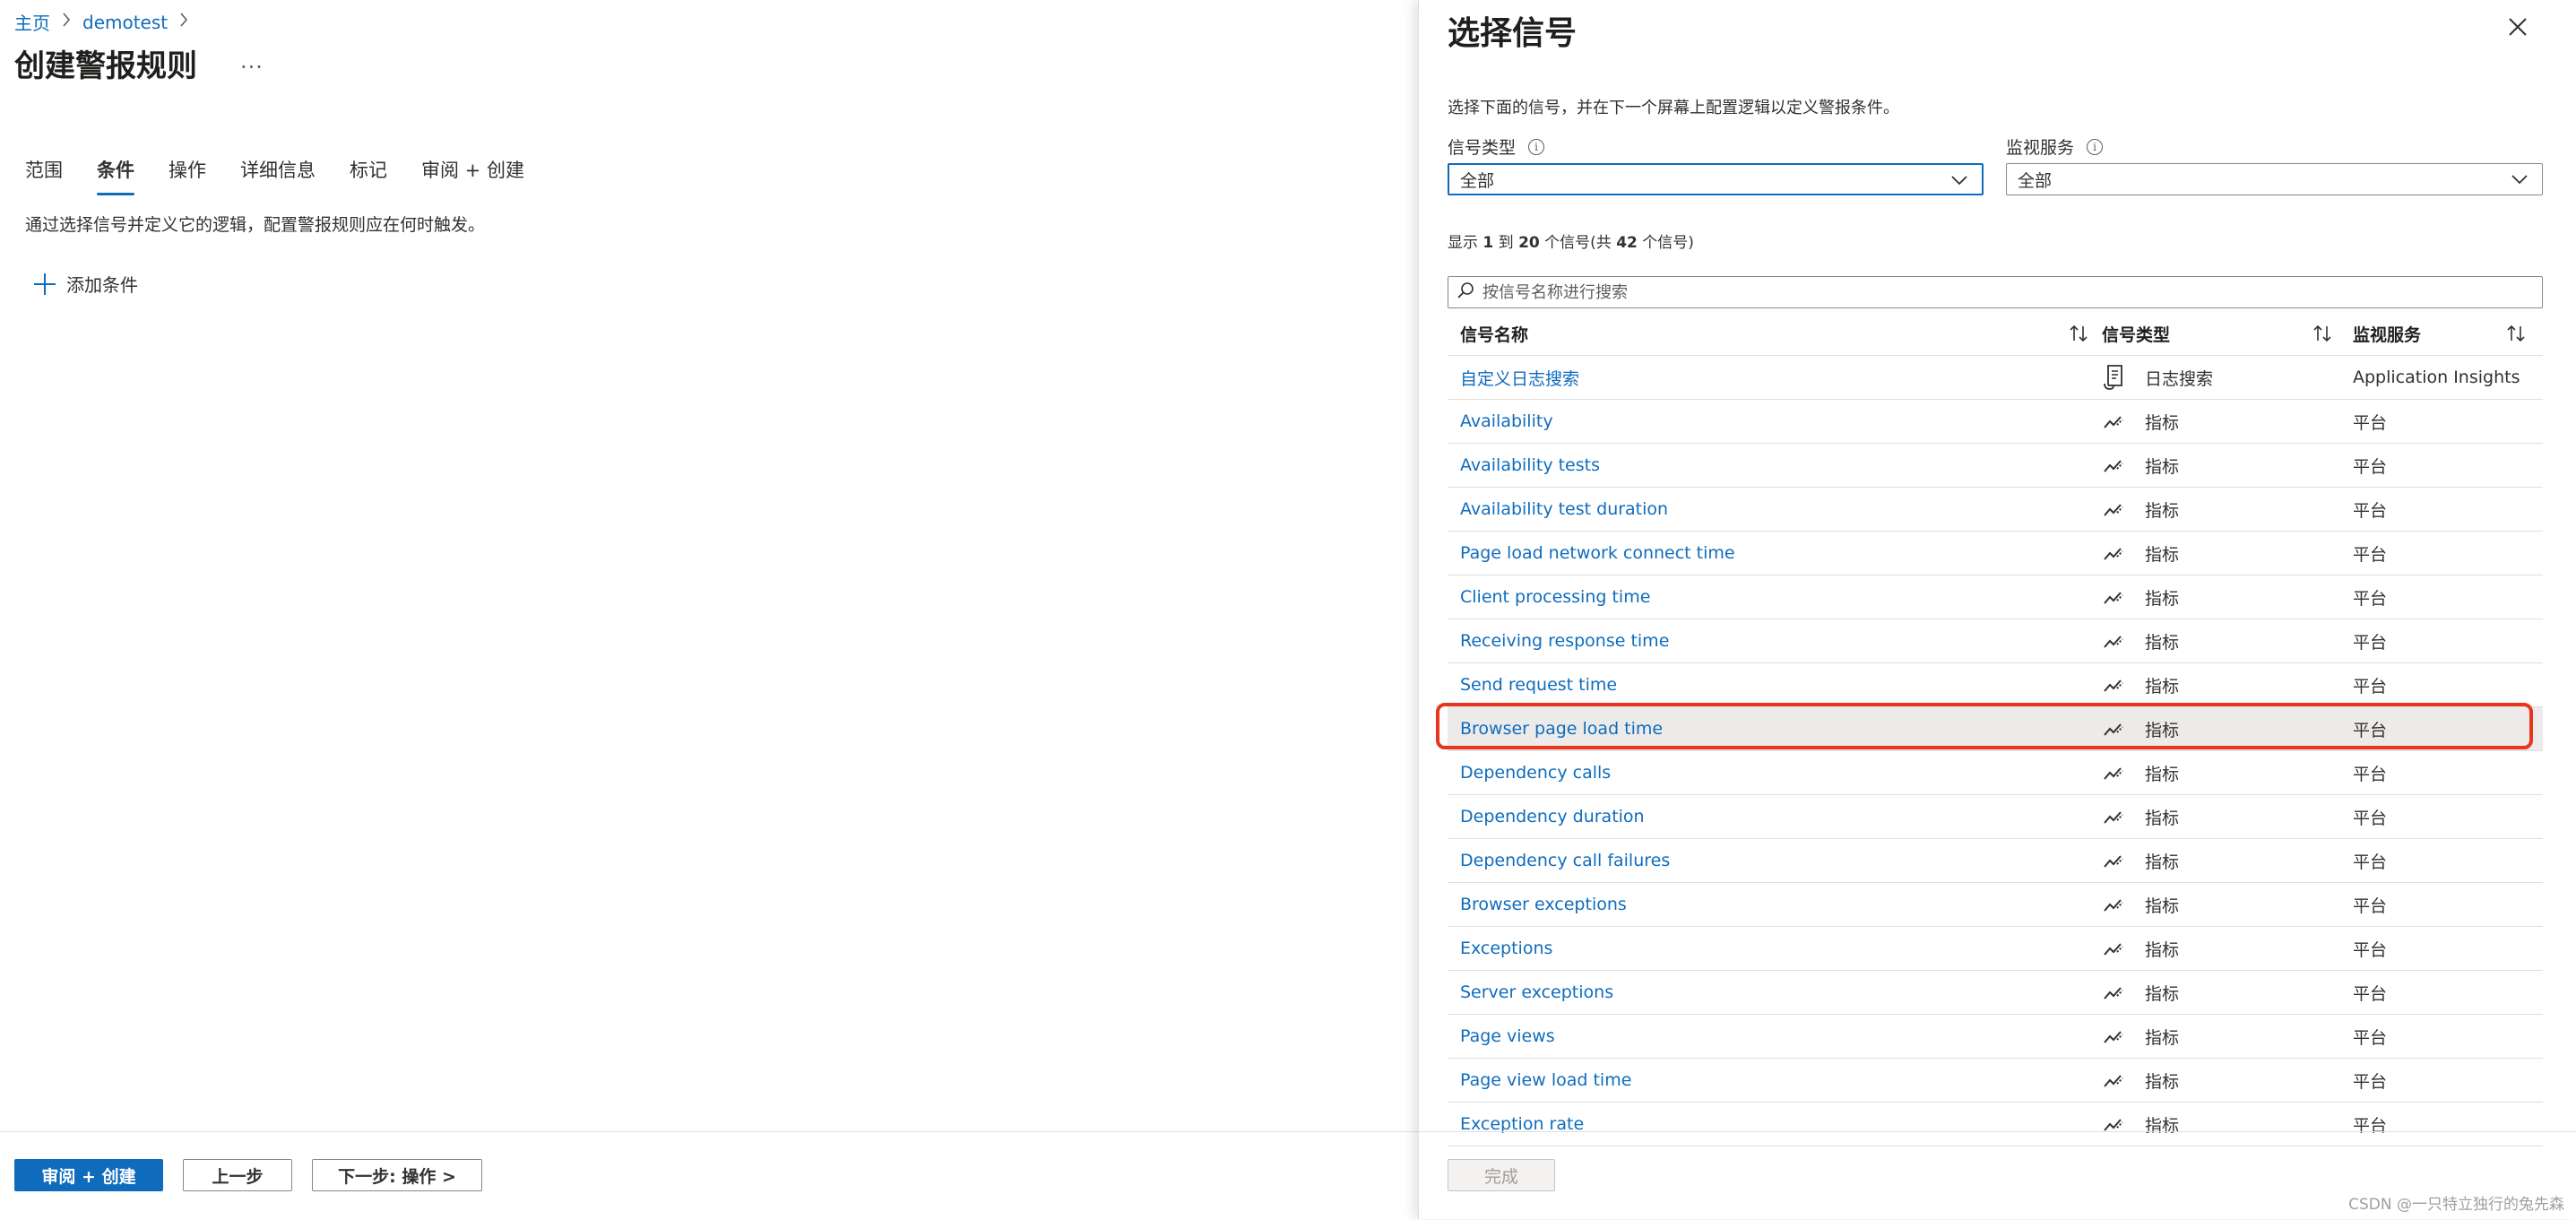 The width and height of the screenshot is (2576, 1220). Describe the element at coordinates (125, 22) in the screenshot. I see `breadcrumb-demotest-link: demotest` at that location.